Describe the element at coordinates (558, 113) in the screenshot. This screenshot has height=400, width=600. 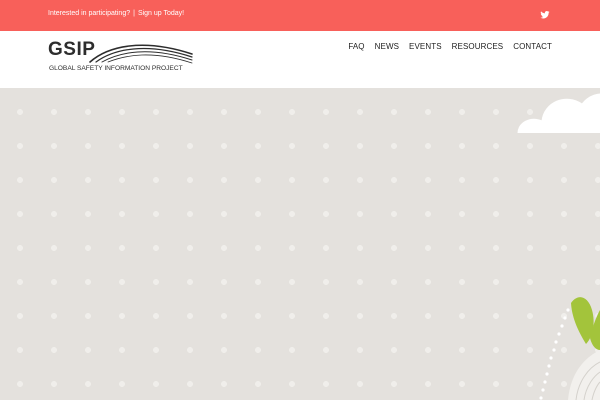
I see `cloud-icon` at that location.